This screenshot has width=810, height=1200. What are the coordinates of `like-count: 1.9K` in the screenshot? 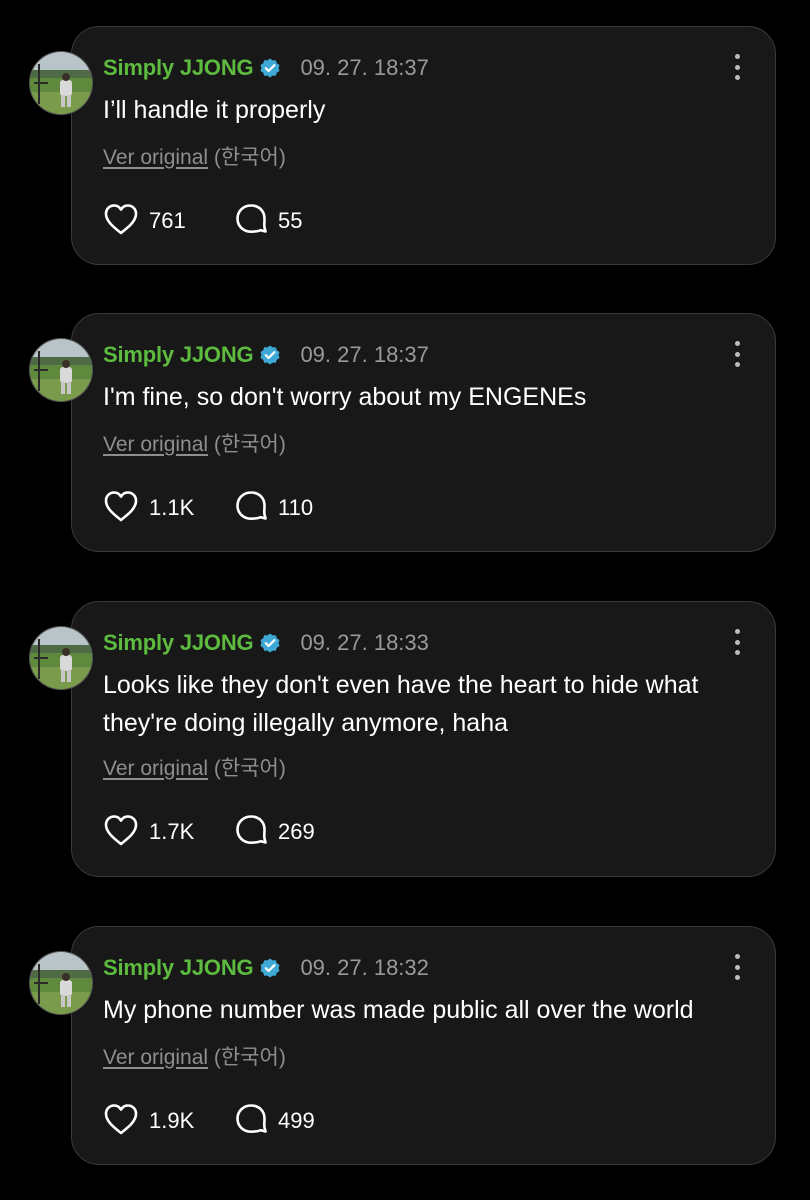 It's located at (172, 1120).